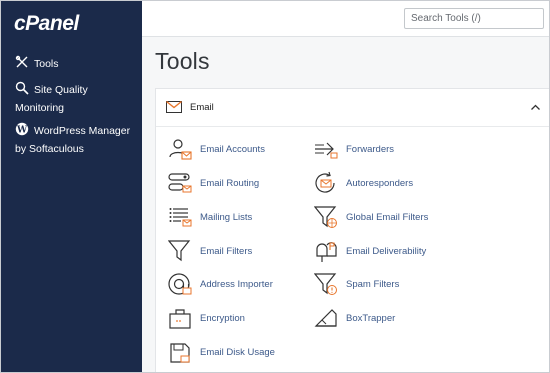 This screenshot has height=373, width=550. I want to click on tool-spam-filters: Spam Filters, so click(384, 285).